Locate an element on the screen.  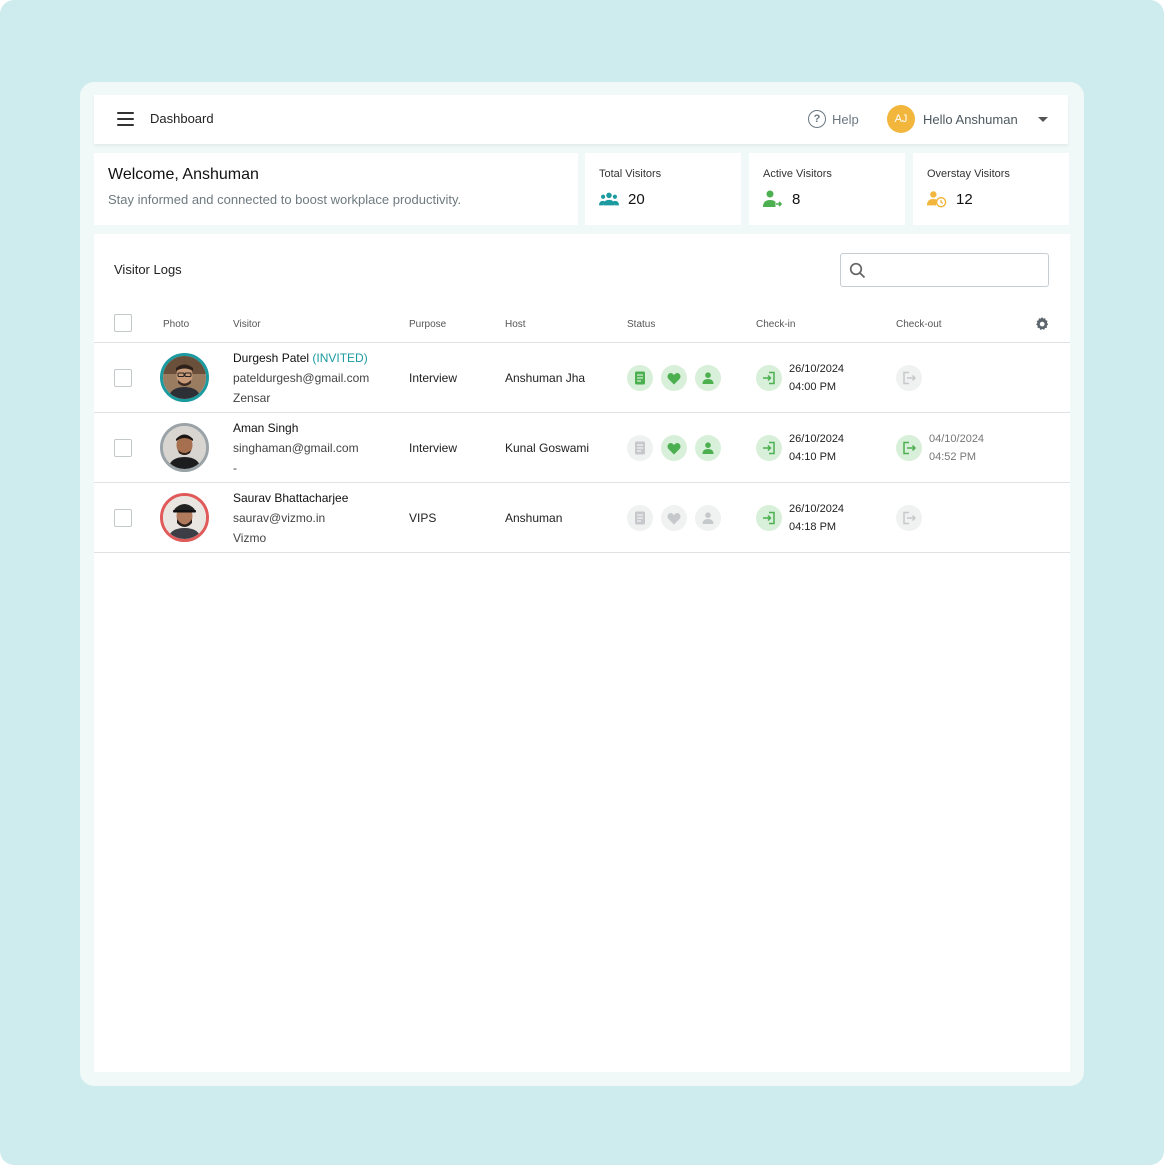
search-box is located at coordinates (944, 270).